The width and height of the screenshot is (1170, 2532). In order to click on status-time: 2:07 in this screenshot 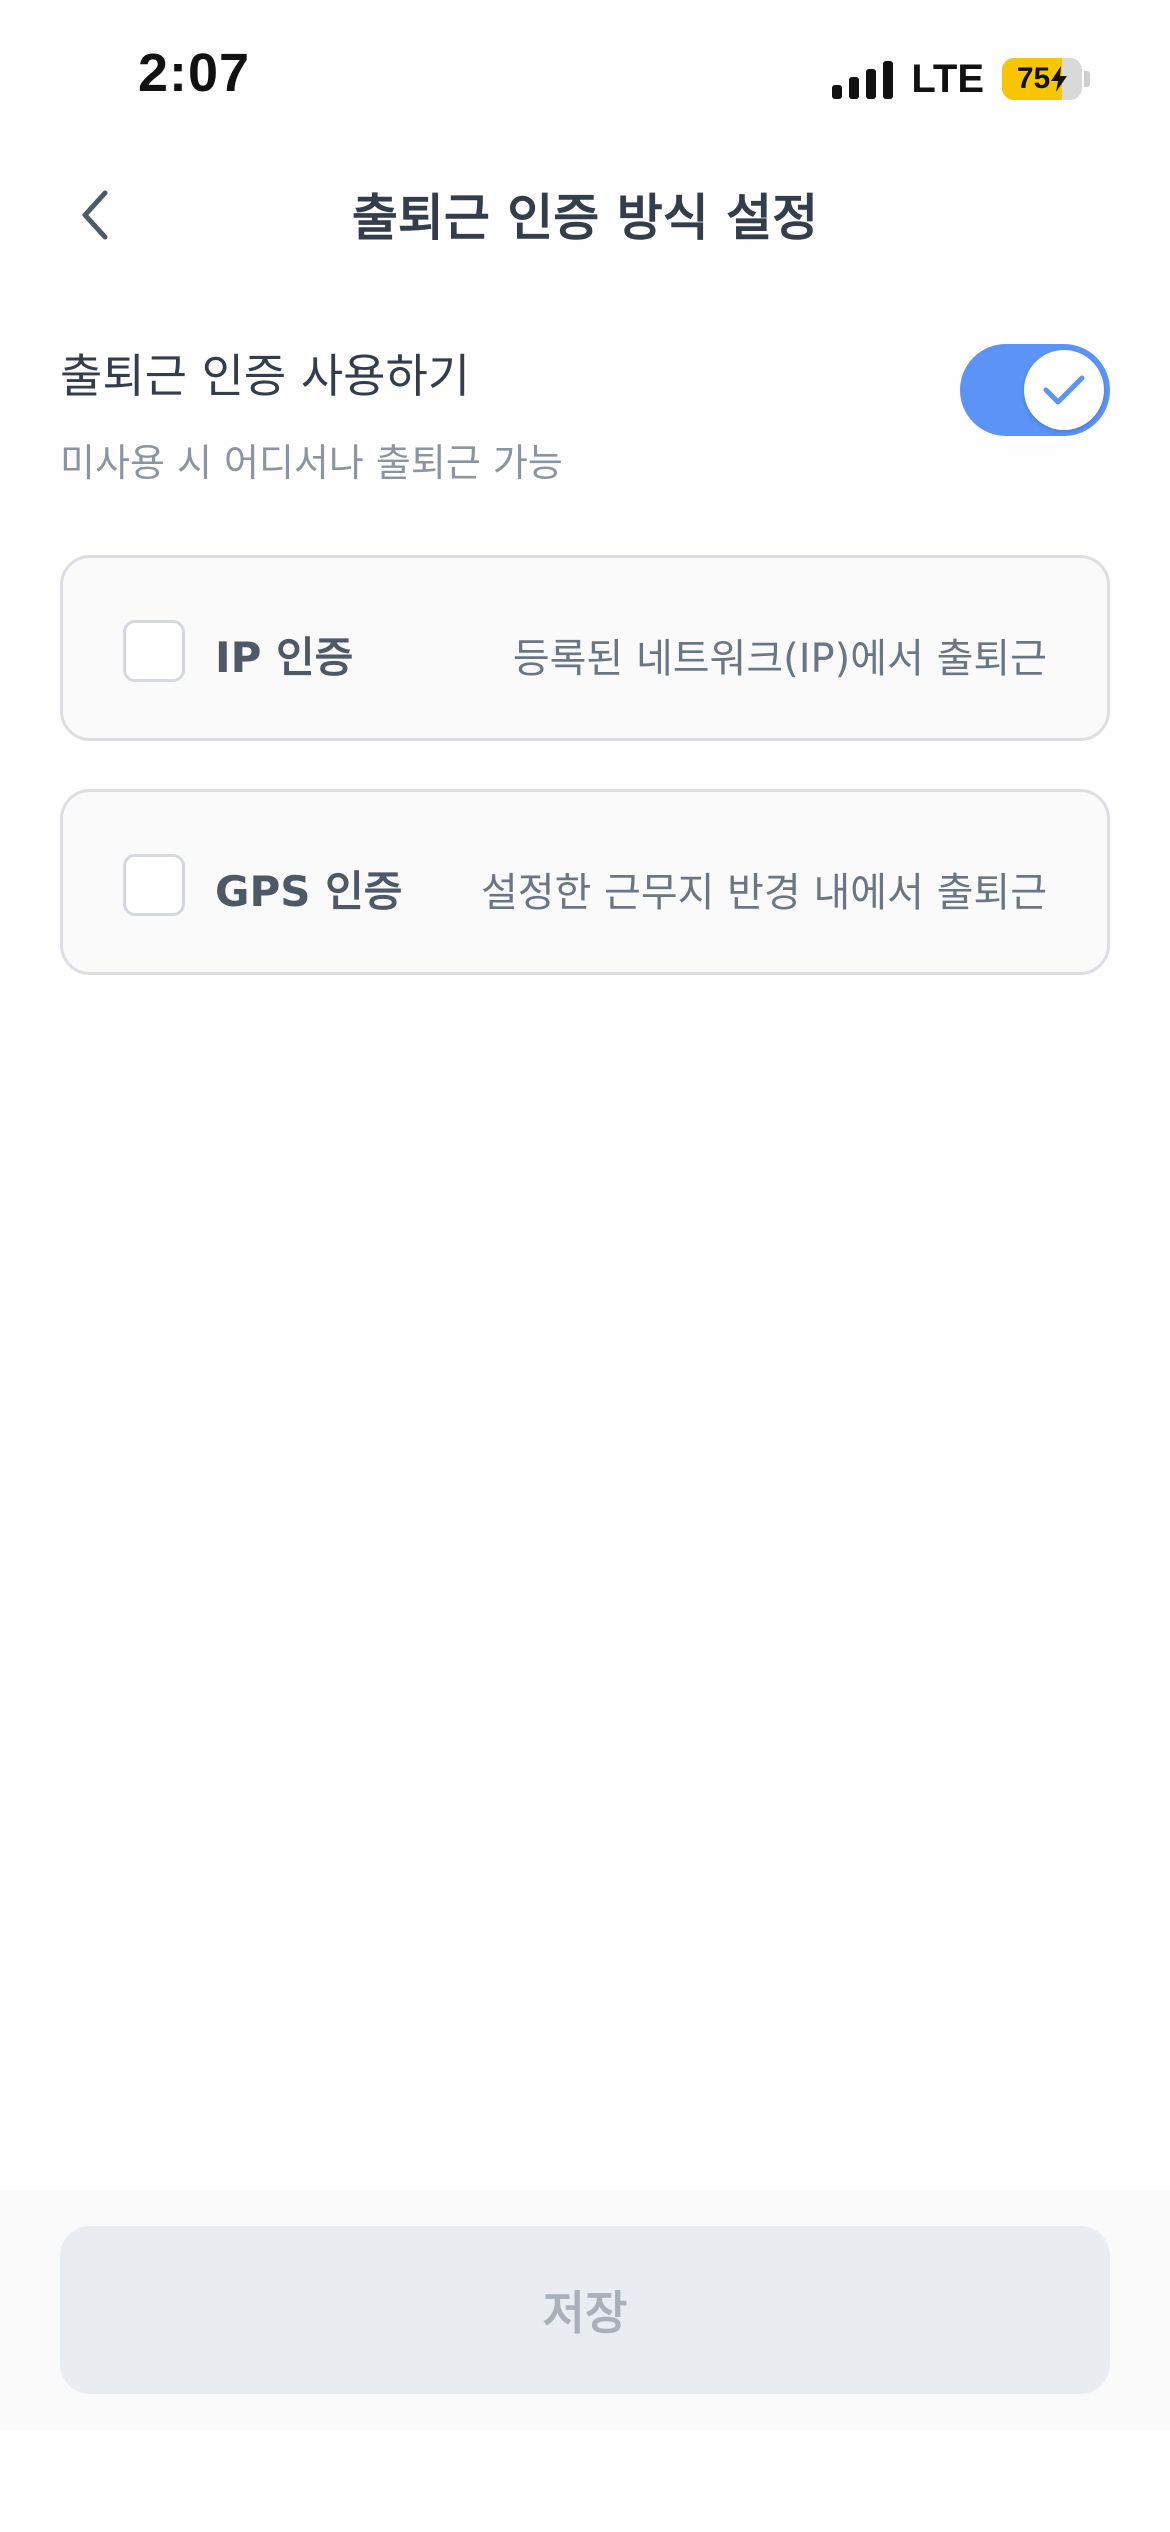, I will do `click(194, 73)`.